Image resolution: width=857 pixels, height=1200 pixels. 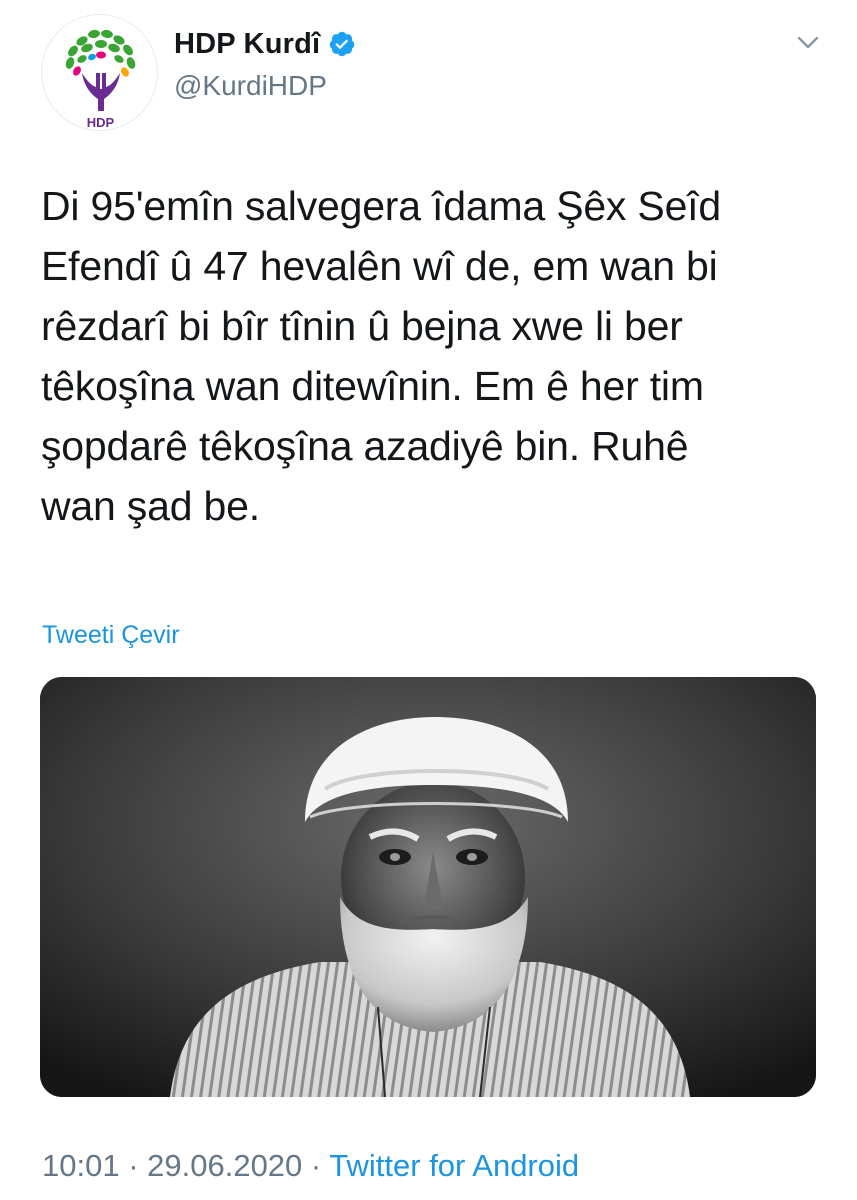 What do you see at coordinates (111, 635) in the screenshot?
I see `translate-tweet-link: Tweeti Çevir` at bounding box center [111, 635].